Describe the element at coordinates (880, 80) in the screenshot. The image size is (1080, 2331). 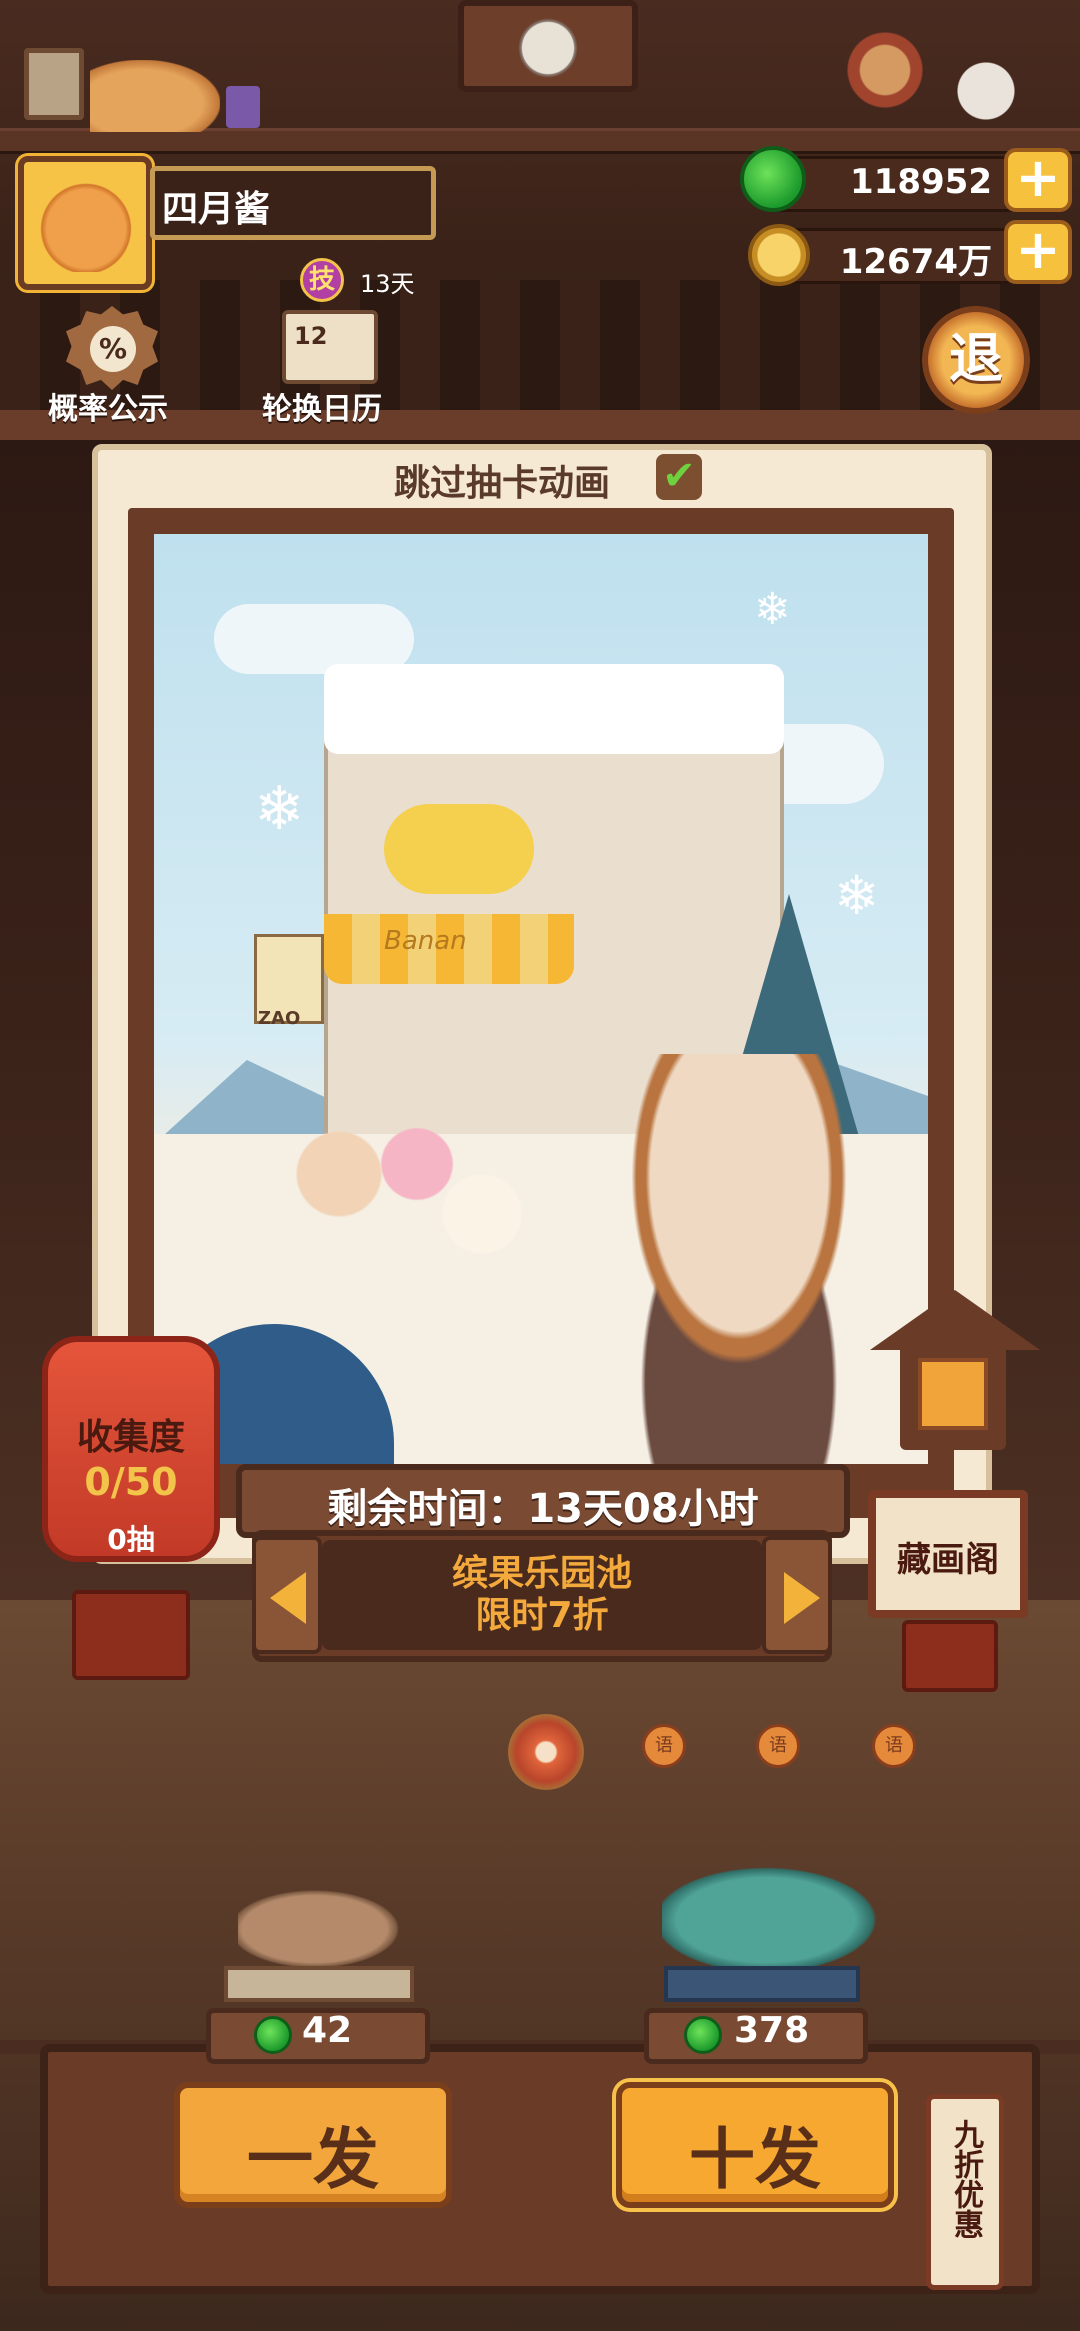
I see `girl-doll-decoration` at that location.